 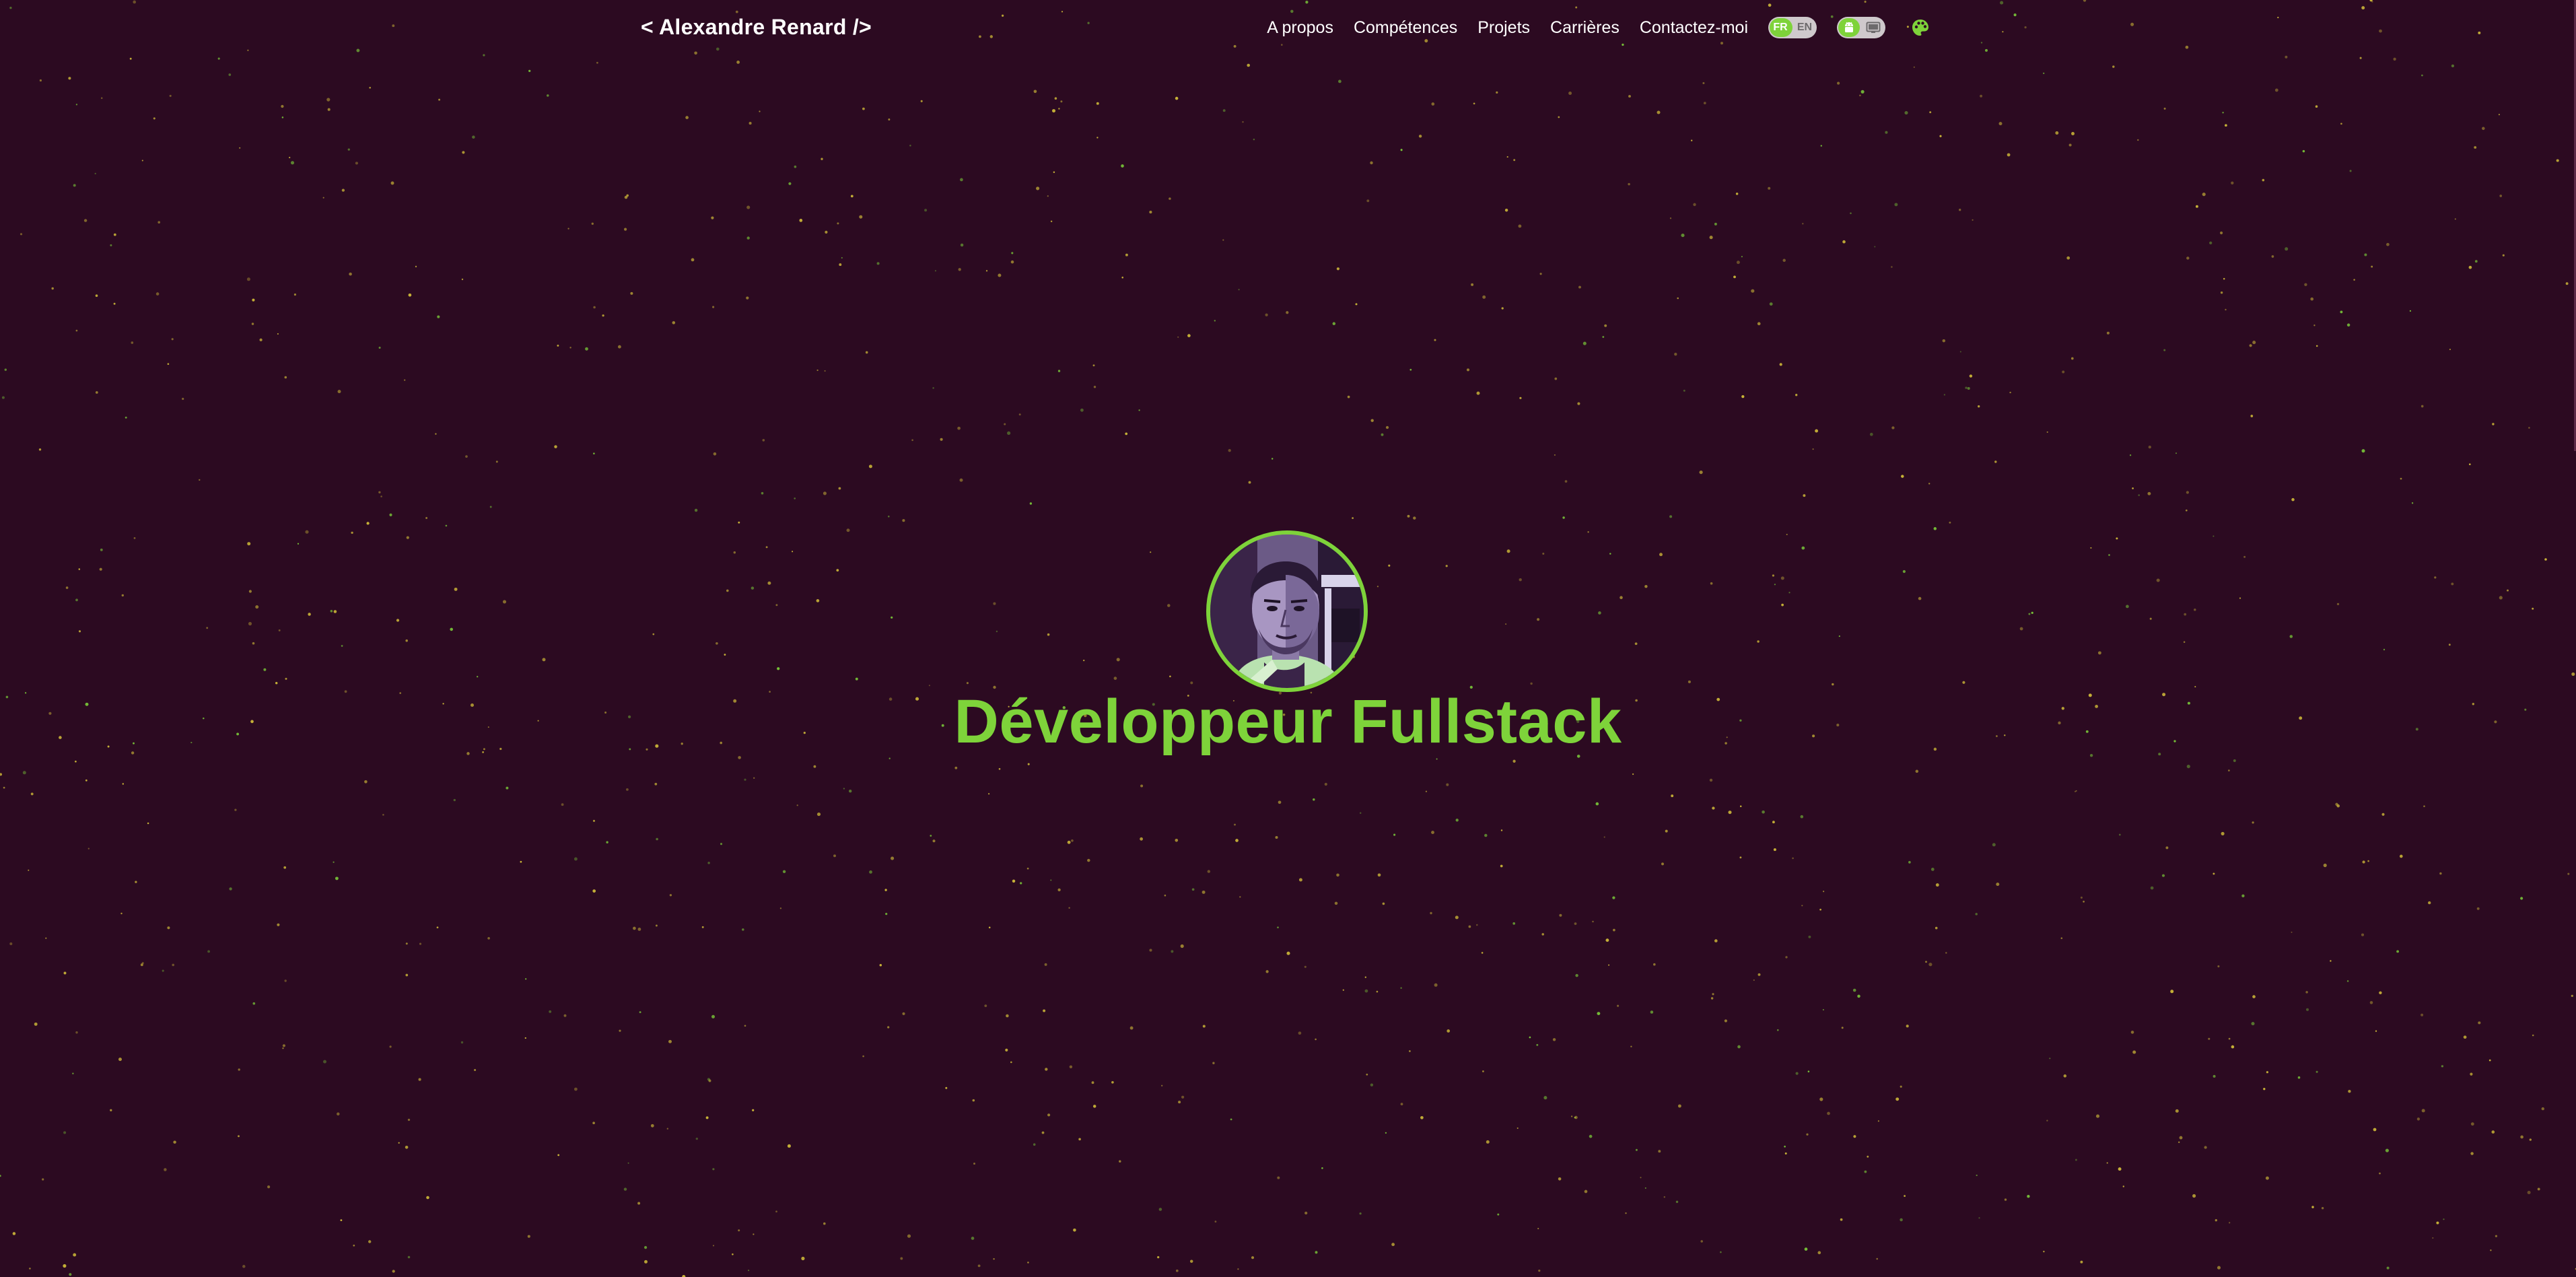 I want to click on theme-toggle, so click(x=1861, y=27).